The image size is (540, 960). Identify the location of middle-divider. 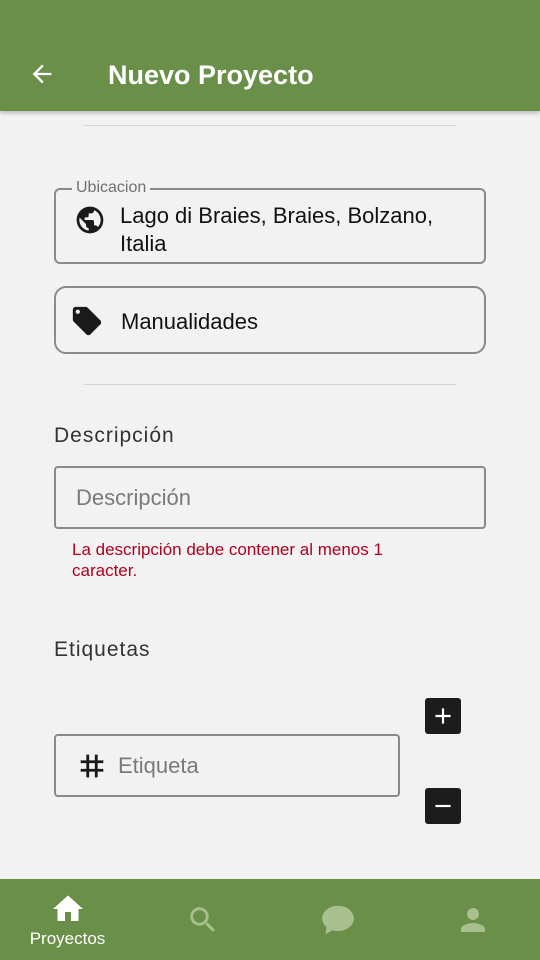
(270, 384).